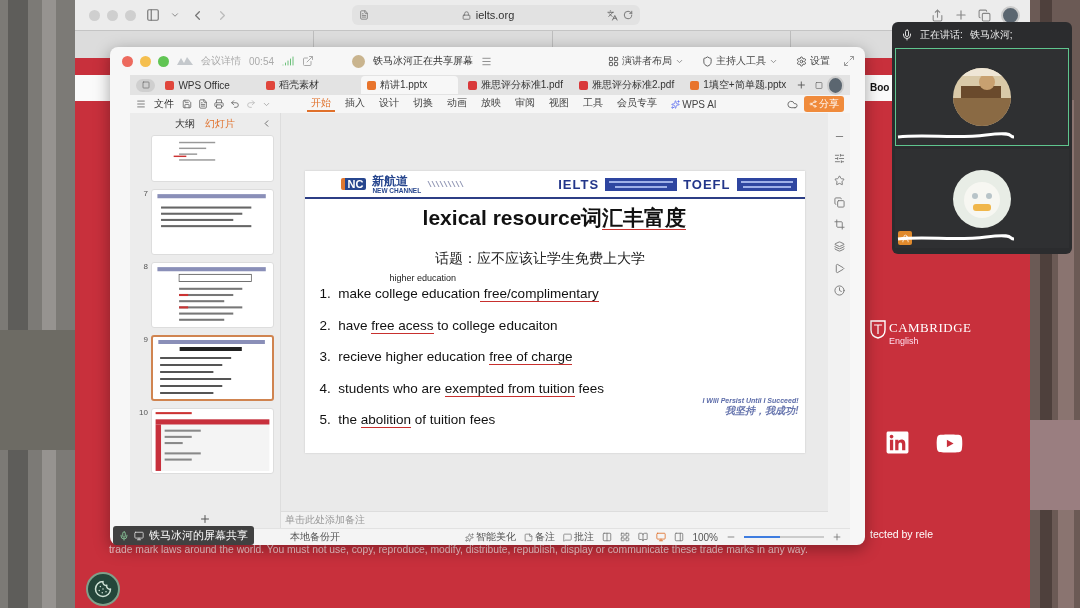 This screenshot has height=608, width=1080. I want to click on ribbon-tab: 会员专享, so click(637, 104).